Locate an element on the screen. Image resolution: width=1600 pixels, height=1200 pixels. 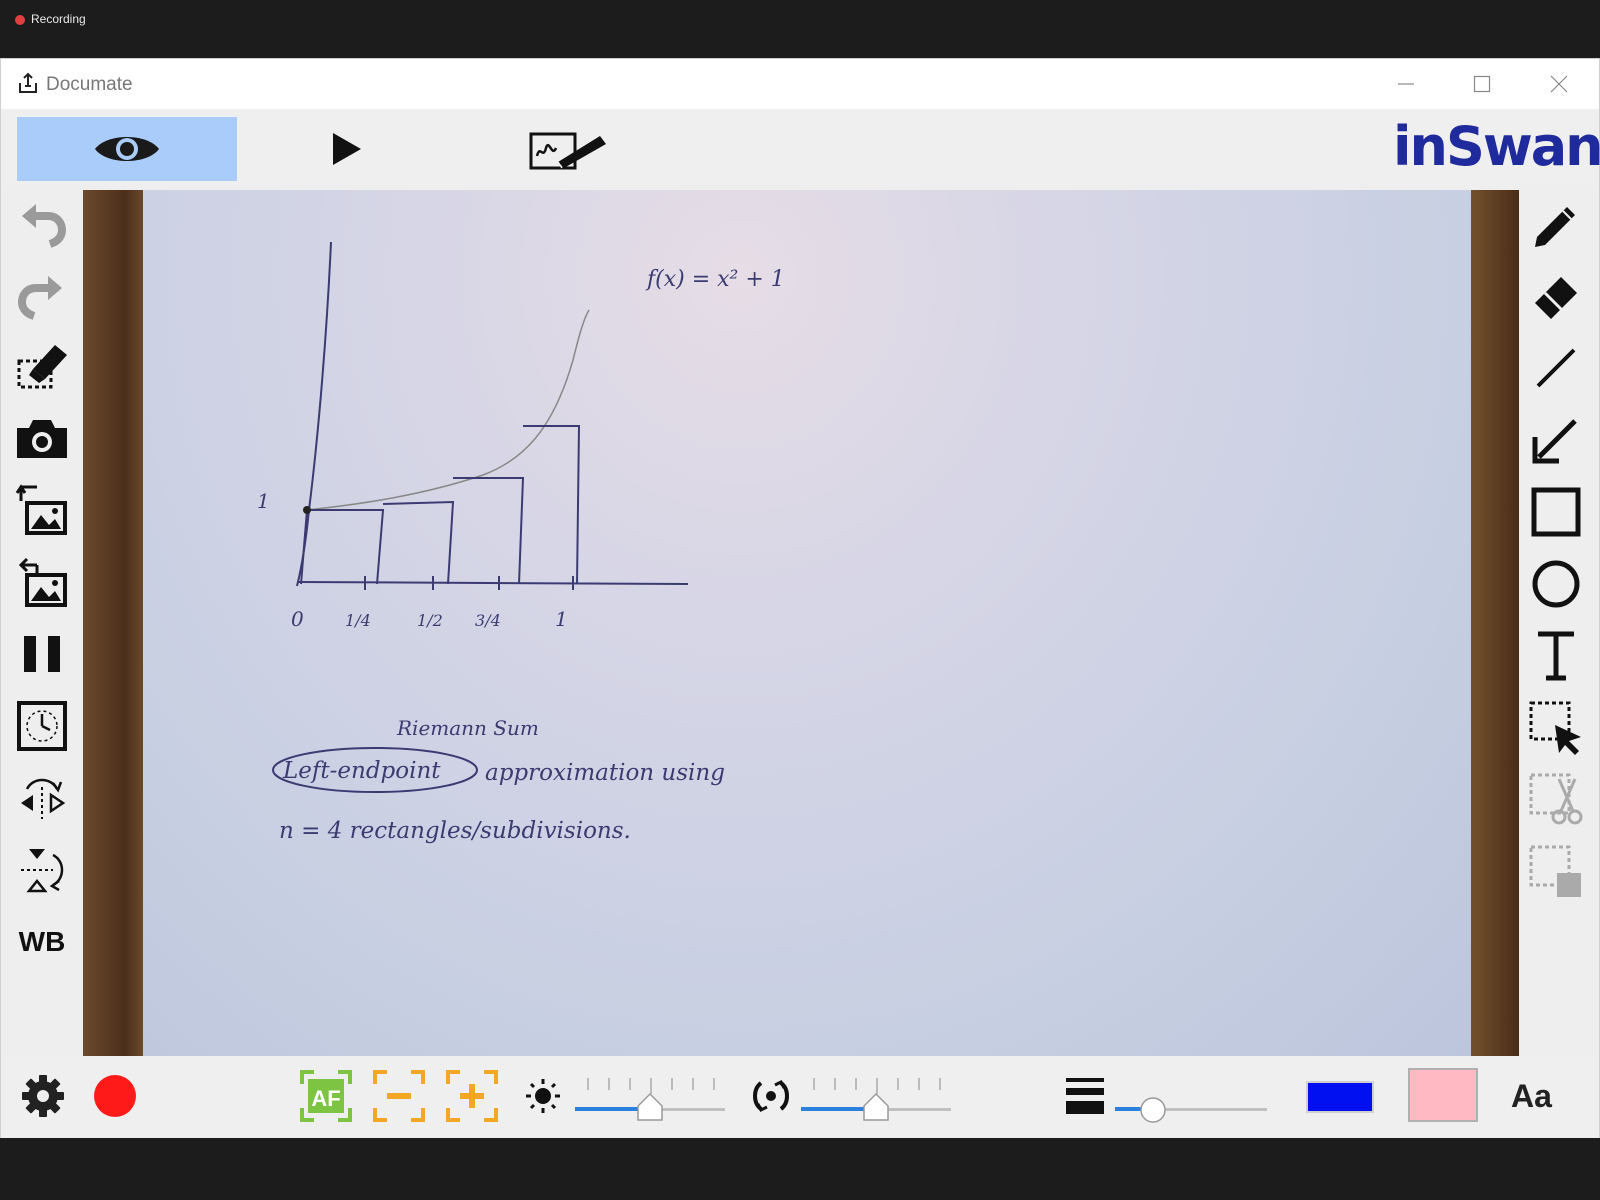
maximize-button is located at coordinates (1482, 84).